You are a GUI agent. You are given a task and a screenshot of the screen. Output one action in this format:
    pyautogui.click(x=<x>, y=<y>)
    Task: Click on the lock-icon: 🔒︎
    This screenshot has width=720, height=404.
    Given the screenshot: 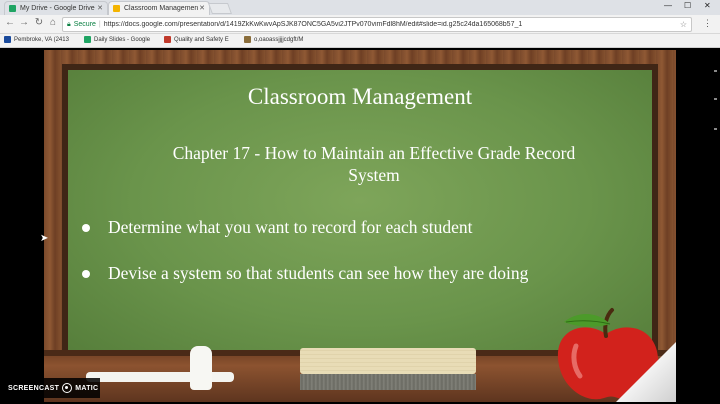 What is the action you would take?
    pyautogui.click(x=69, y=24)
    